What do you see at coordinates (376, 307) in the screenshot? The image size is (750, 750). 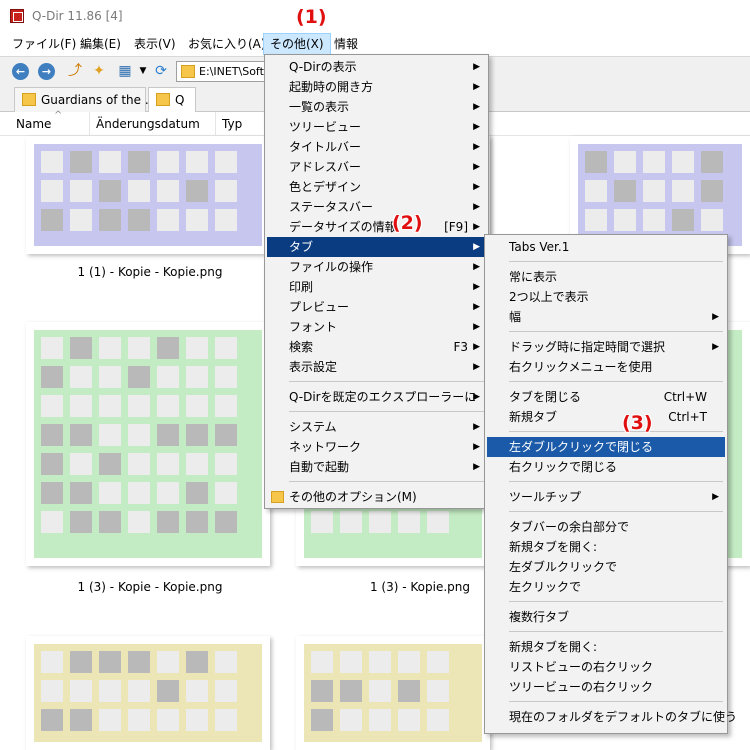 I see `menu-item: プレビュー ▶` at bounding box center [376, 307].